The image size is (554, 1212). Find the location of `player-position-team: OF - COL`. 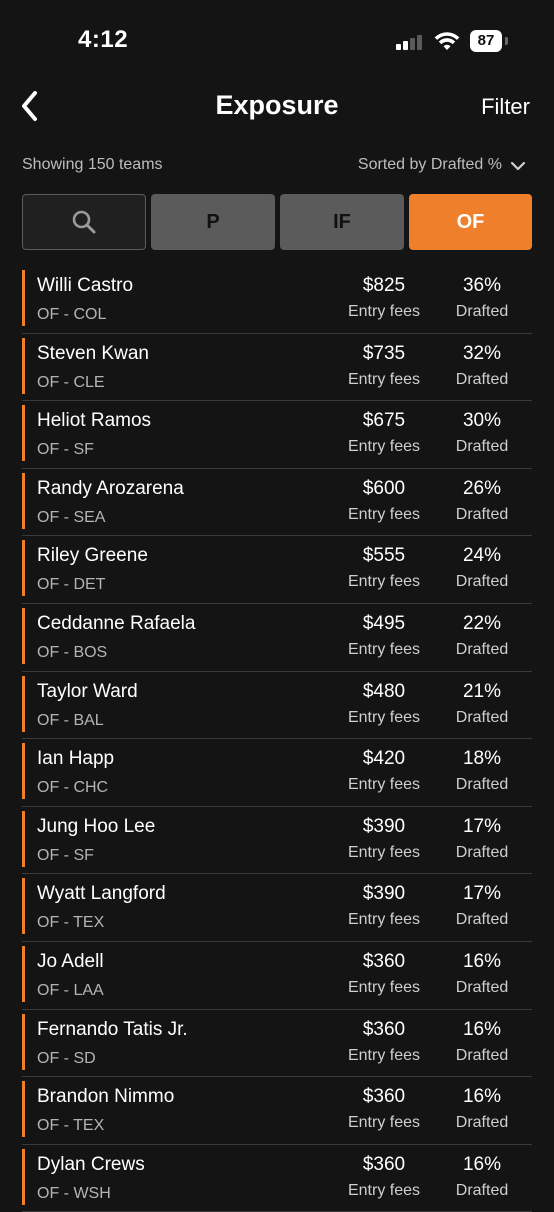

player-position-team: OF - COL is located at coordinates (72, 314).